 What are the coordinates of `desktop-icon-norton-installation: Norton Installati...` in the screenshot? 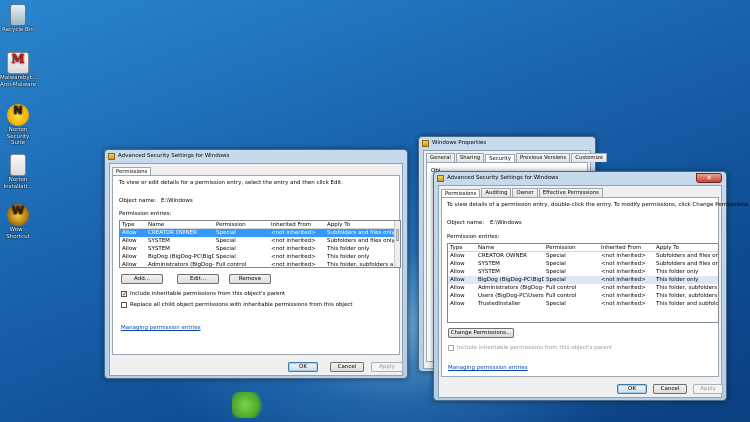 It's located at (18, 172).